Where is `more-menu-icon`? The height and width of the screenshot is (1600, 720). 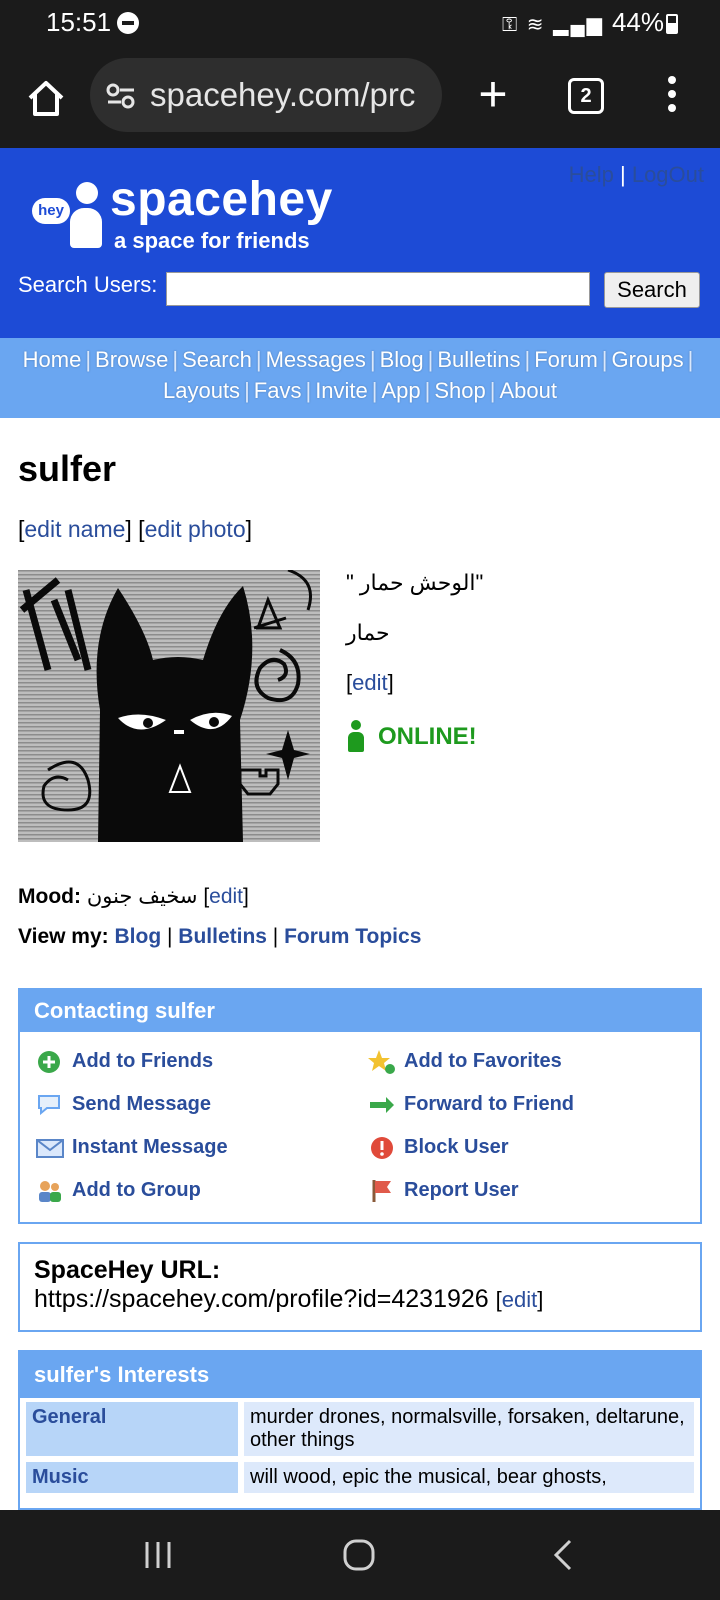 more-menu-icon is located at coordinates (673, 96).